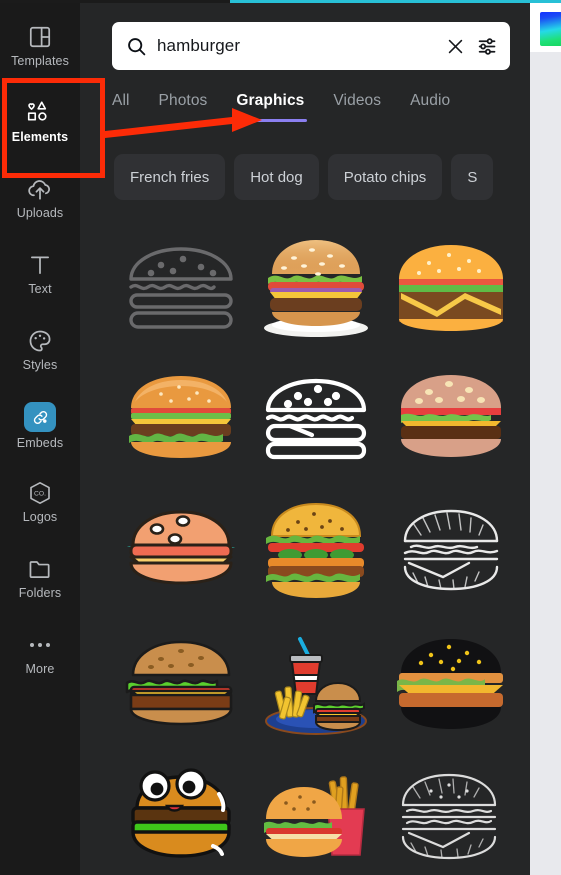 Image resolution: width=561 pixels, height=875 pixels. I want to click on sidebar-item-label: Styles, so click(40, 365).